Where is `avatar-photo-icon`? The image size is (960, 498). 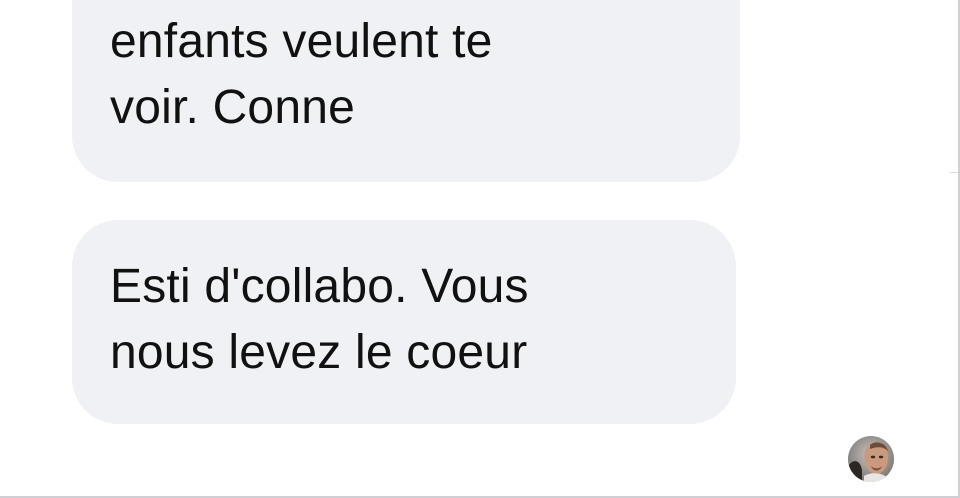 avatar-photo-icon is located at coordinates (871, 459).